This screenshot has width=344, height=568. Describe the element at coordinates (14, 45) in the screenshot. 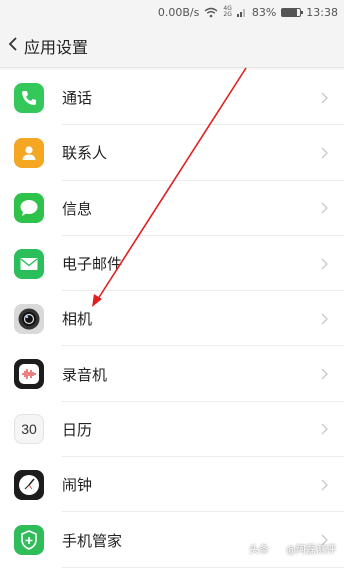

I see `chevron-left-icon` at that location.